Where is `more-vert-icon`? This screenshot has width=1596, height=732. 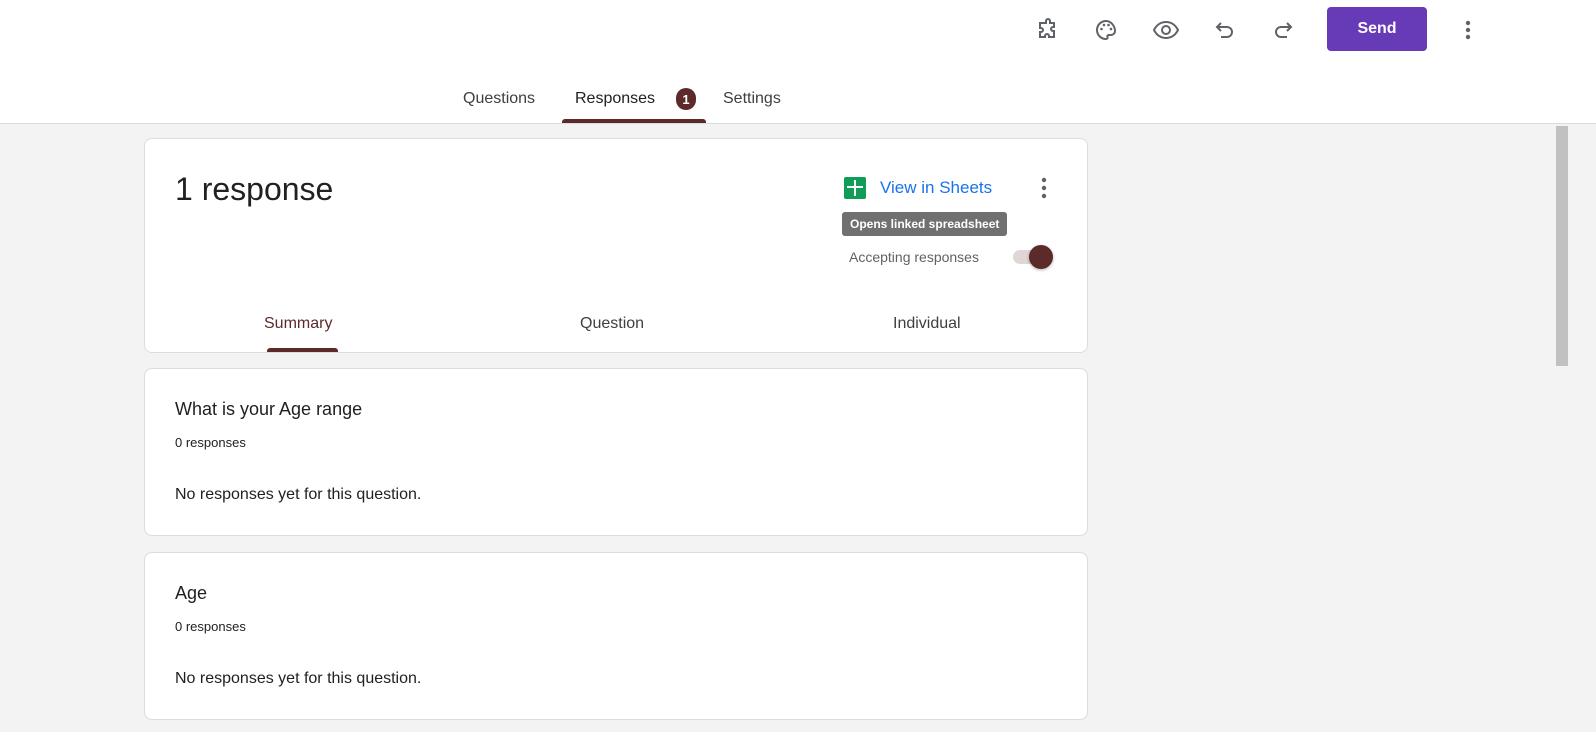 more-vert-icon is located at coordinates (1468, 30).